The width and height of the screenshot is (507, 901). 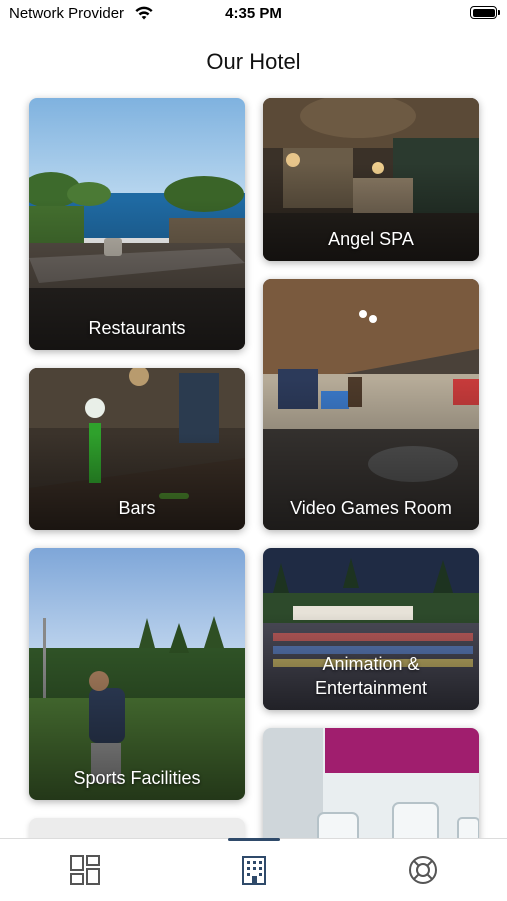 What do you see at coordinates (137, 224) in the screenshot?
I see `tile-restaurants: Restaurants` at bounding box center [137, 224].